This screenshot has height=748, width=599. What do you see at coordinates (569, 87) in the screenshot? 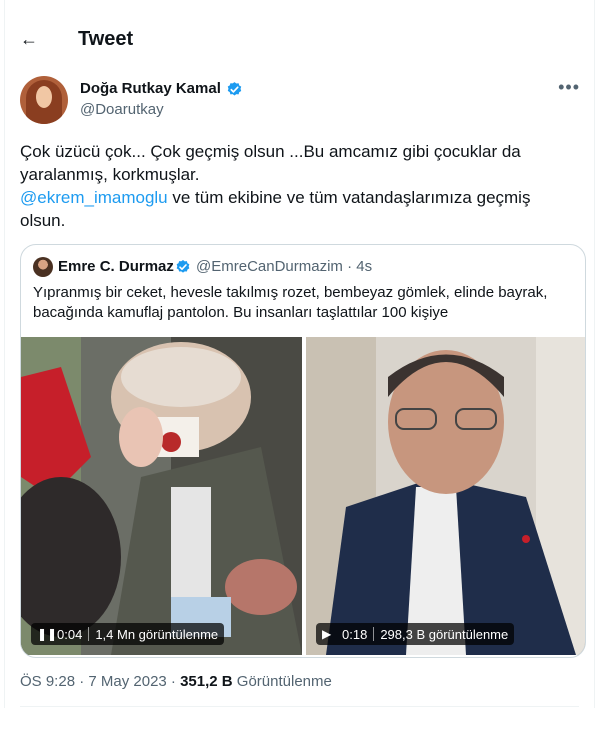
I see `more-icon: •••` at bounding box center [569, 87].